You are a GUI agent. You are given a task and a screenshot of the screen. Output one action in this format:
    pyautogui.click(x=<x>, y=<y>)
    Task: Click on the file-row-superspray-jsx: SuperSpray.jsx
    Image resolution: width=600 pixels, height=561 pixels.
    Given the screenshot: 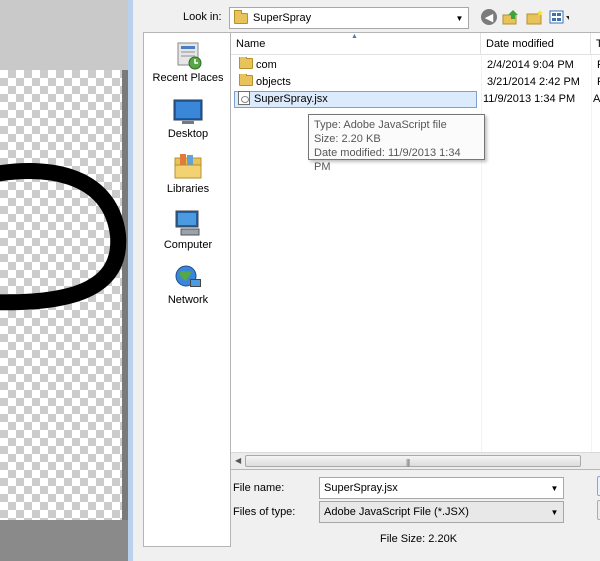 What is the action you would take?
    pyautogui.click(x=355, y=99)
    